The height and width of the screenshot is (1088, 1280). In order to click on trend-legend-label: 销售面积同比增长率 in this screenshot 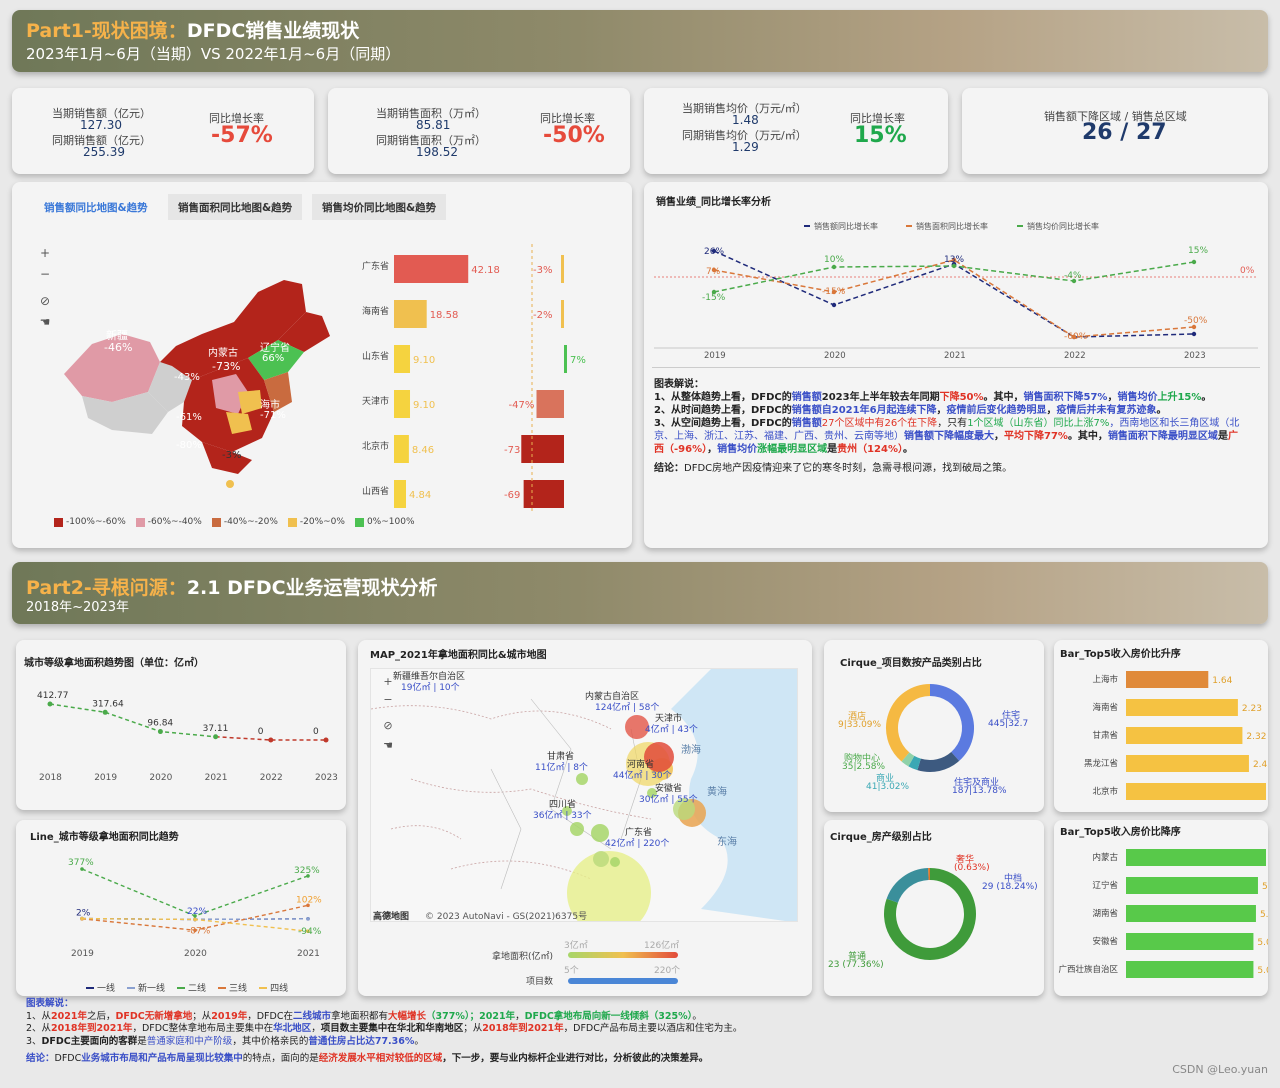, I will do `click(952, 226)`.